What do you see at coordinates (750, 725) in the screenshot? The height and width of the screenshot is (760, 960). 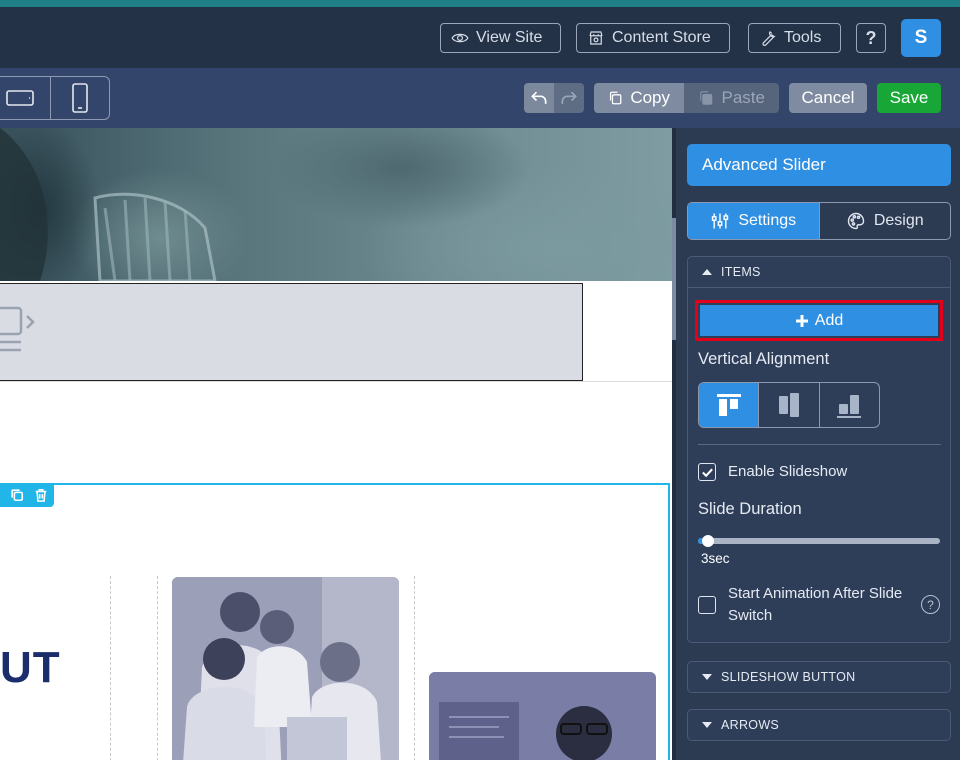 I see `arrows-section-title: ARROWS` at bounding box center [750, 725].